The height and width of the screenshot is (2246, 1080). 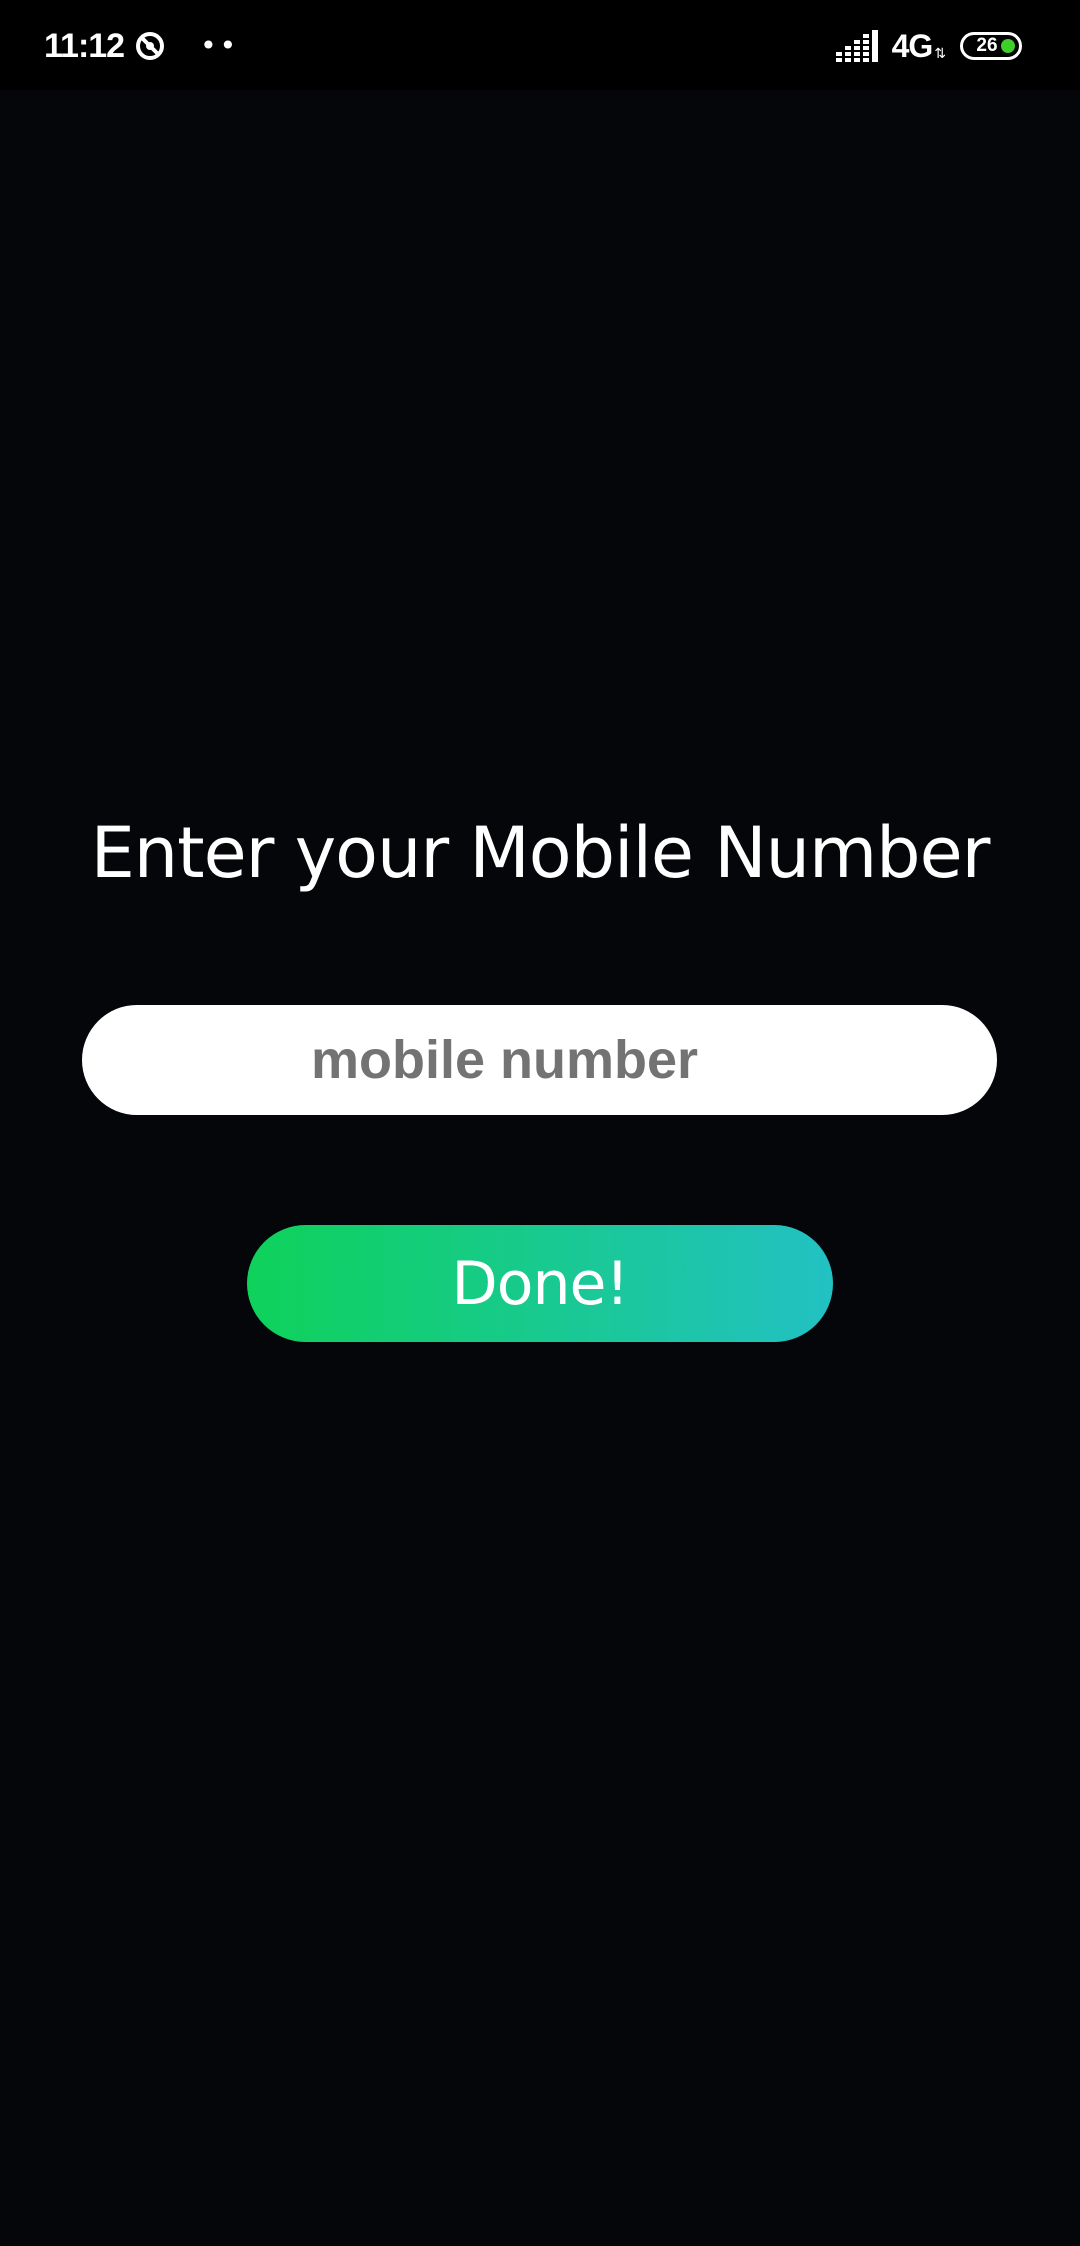 I want to click on battery-level: 26, so click(x=987, y=45).